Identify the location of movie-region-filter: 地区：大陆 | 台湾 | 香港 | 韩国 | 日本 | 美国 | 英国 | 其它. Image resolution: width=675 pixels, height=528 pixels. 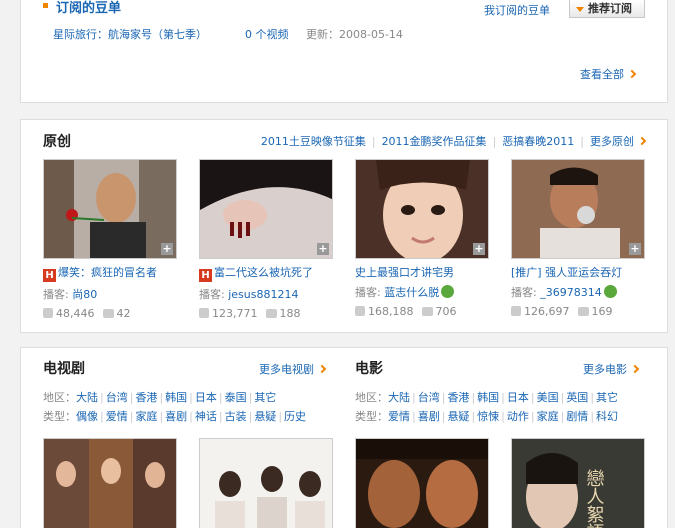
(487, 397).